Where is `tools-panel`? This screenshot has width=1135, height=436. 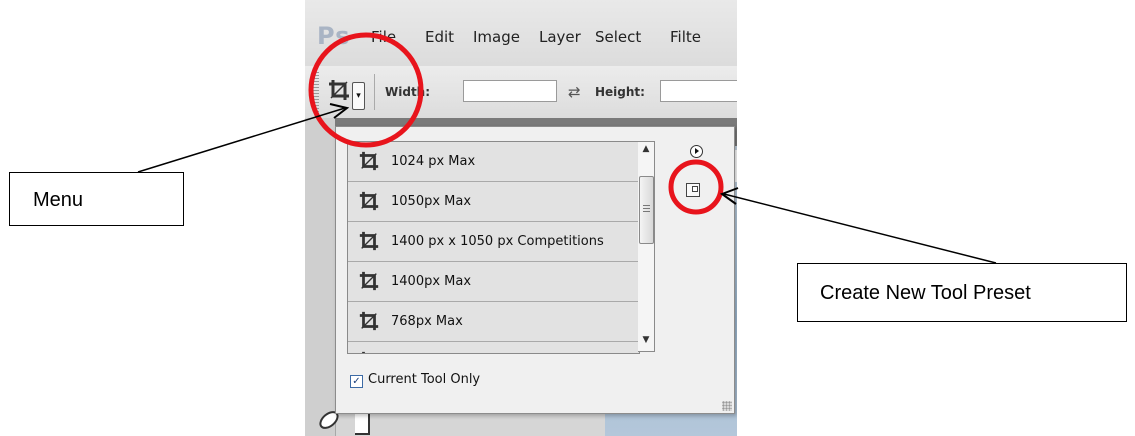
tools-panel is located at coordinates (320, 277).